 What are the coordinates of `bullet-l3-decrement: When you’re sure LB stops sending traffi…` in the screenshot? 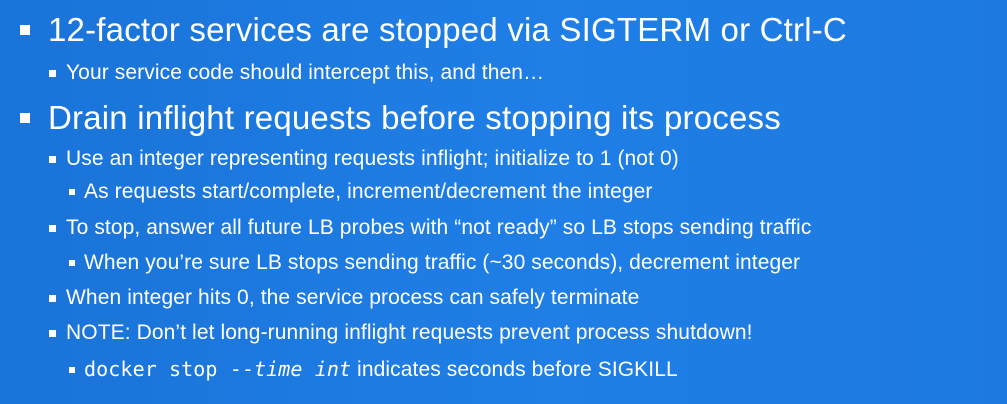 It's located at (434, 263).